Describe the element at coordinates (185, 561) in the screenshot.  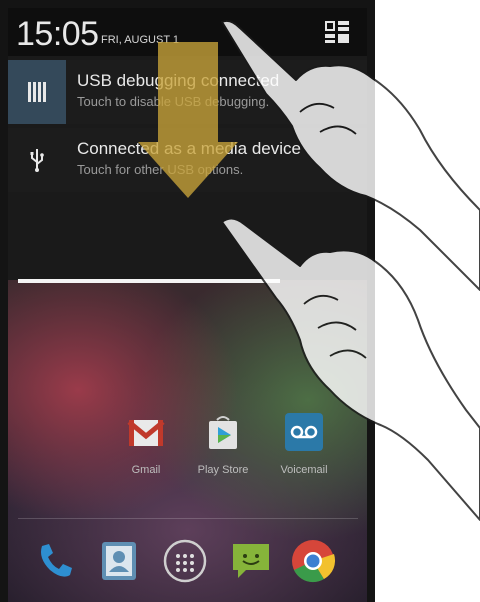
I see `app-drawer-icon` at that location.